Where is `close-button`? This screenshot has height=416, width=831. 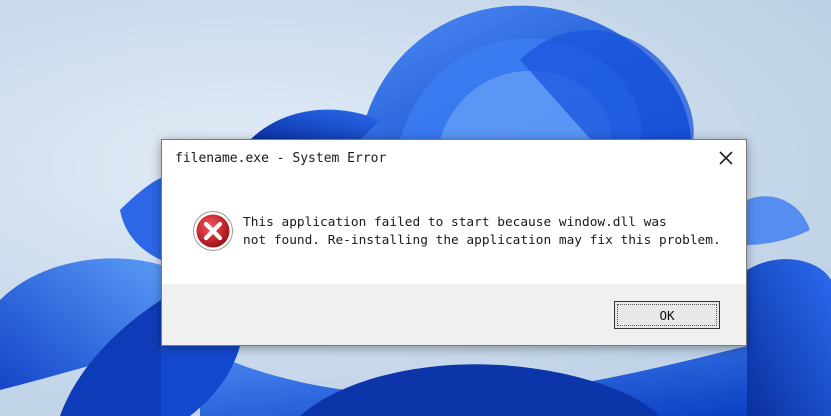 close-button is located at coordinates (726, 158).